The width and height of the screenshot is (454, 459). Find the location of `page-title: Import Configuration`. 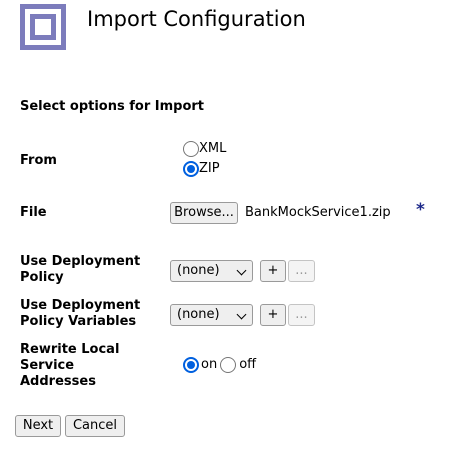

page-title: Import Configuration is located at coordinates (196, 19).